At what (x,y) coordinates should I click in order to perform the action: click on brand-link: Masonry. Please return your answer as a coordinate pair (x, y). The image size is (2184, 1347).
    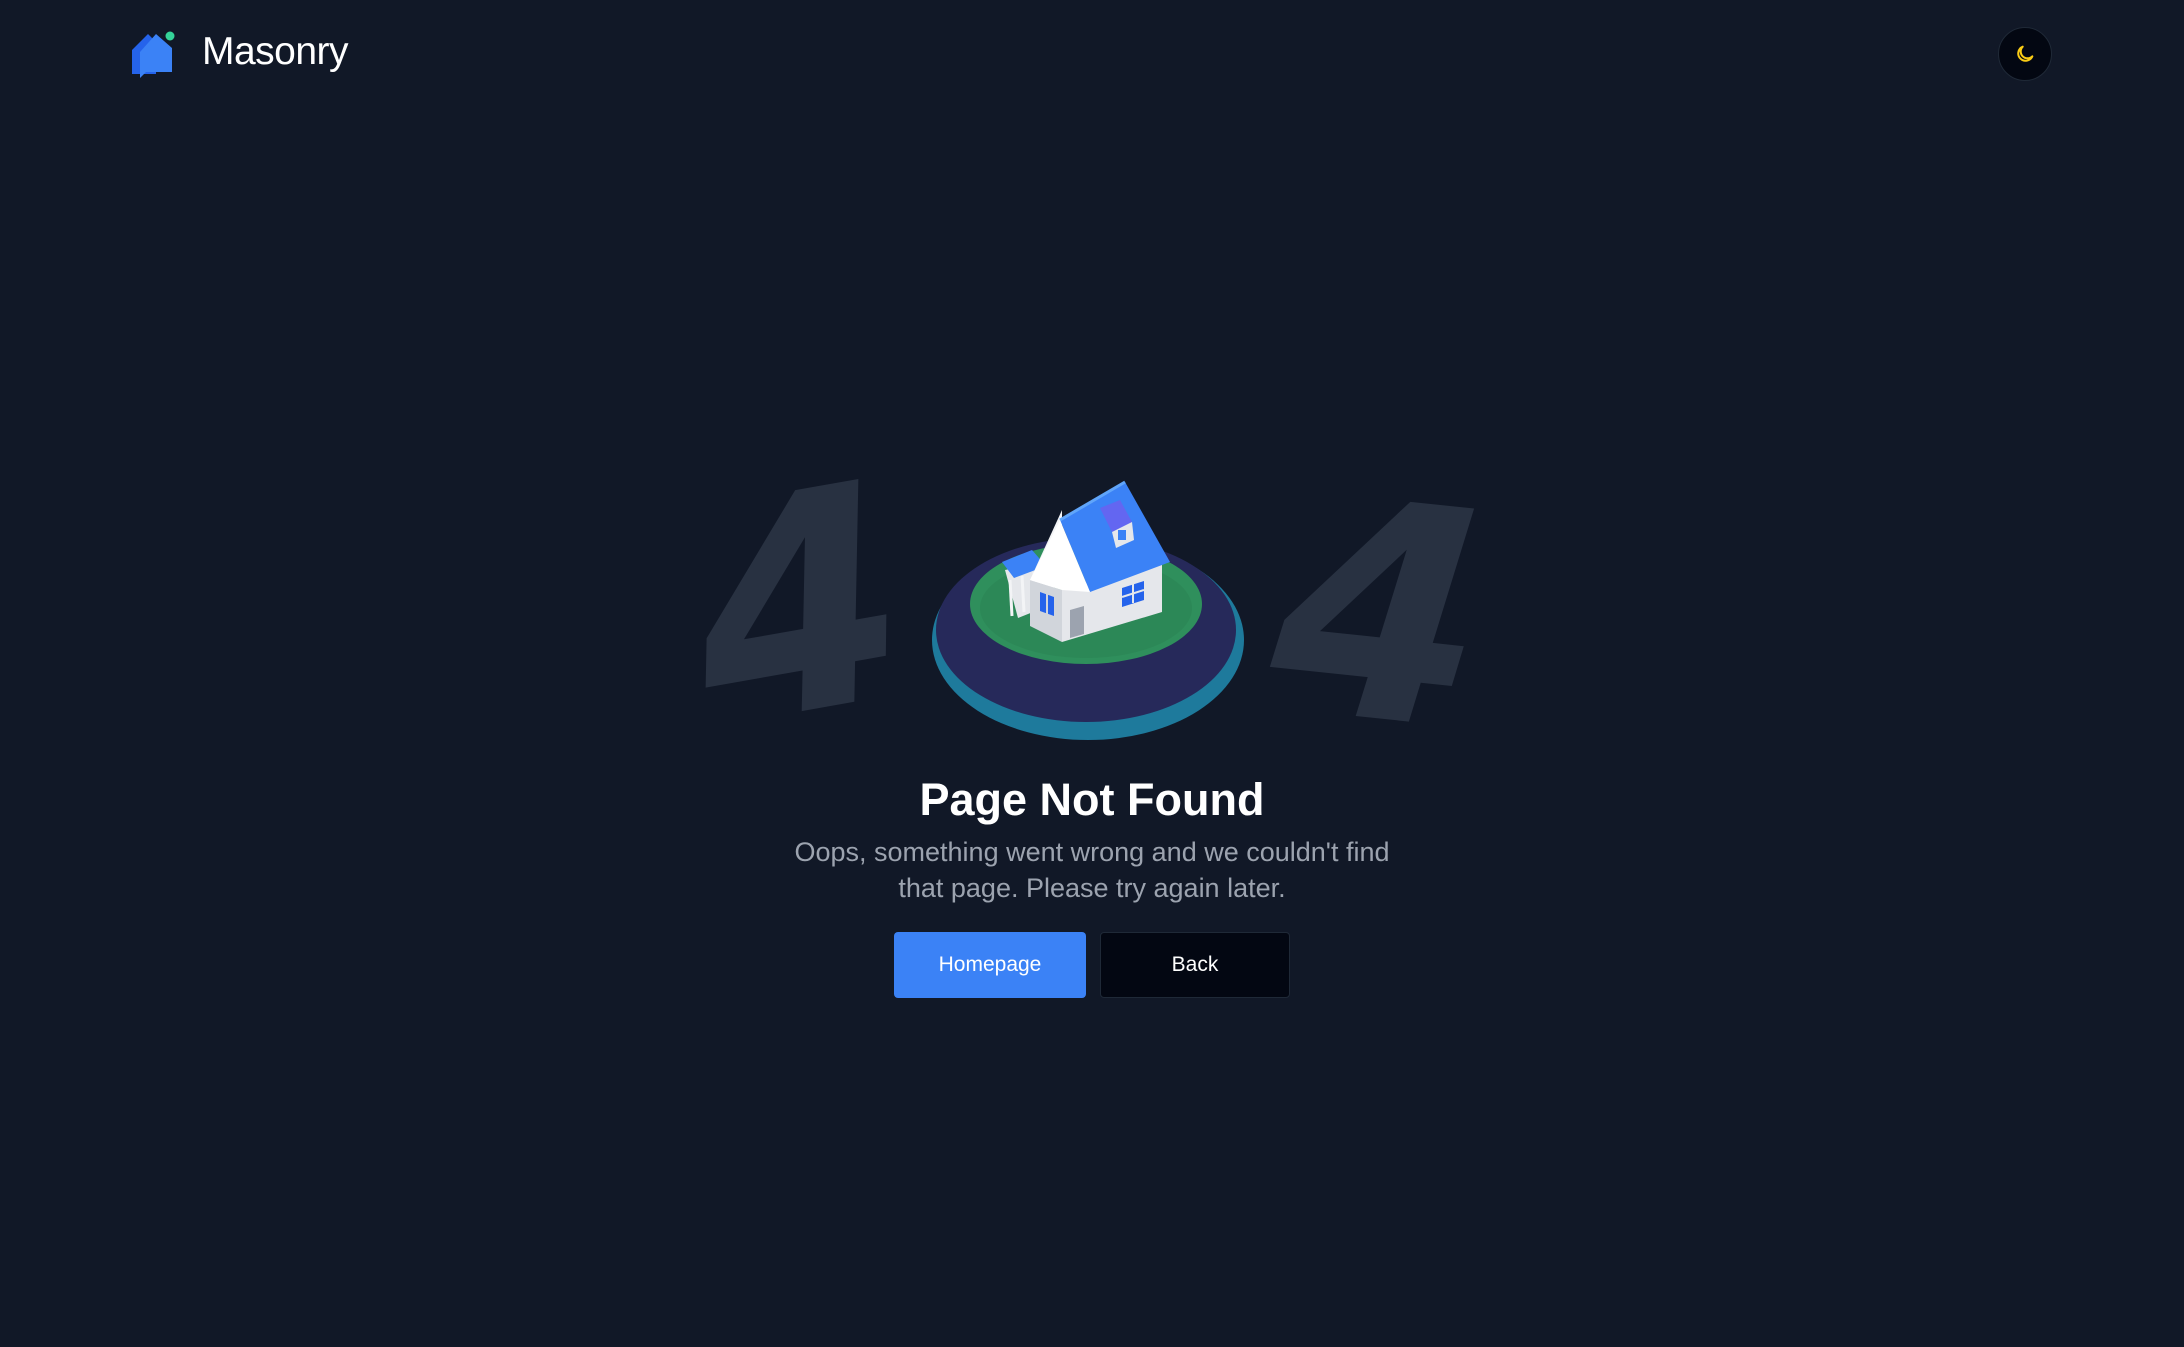
    Looking at the image, I should click on (239, 52).